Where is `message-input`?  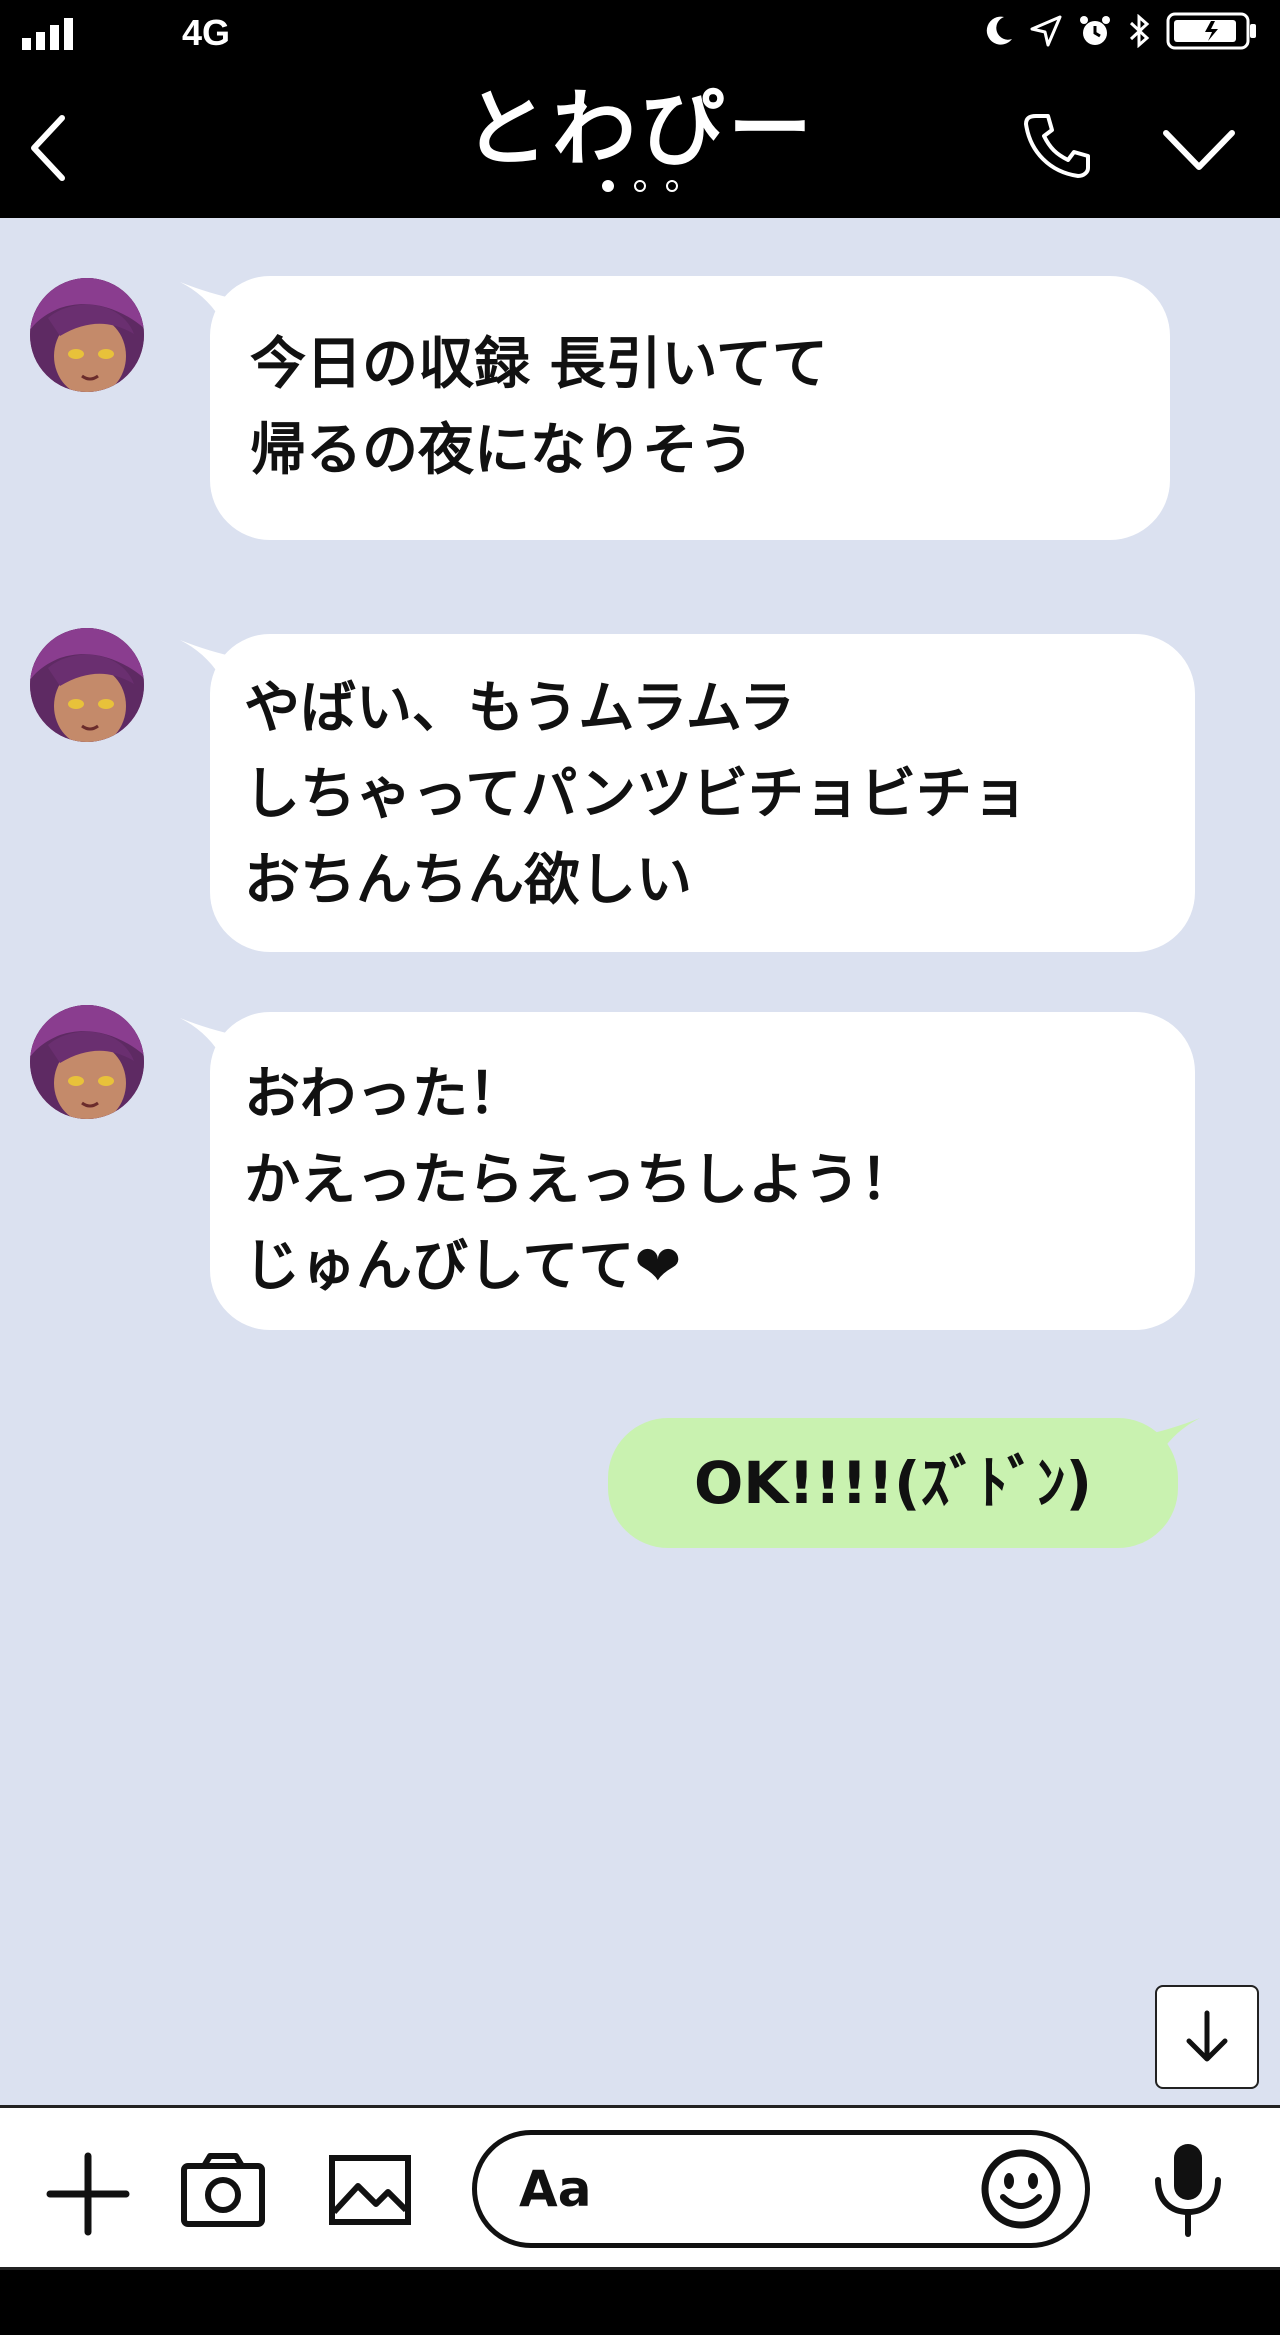
message-input is located at coordinates (739, 2189).